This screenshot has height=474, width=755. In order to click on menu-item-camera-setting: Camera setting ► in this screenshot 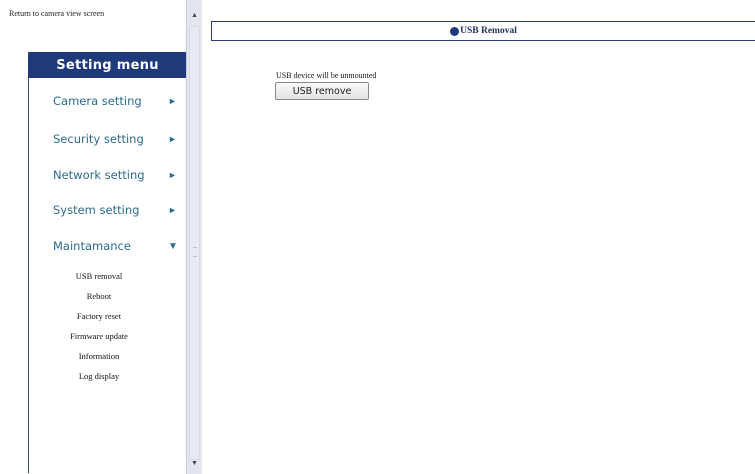, I will do `click(107, 101)`.